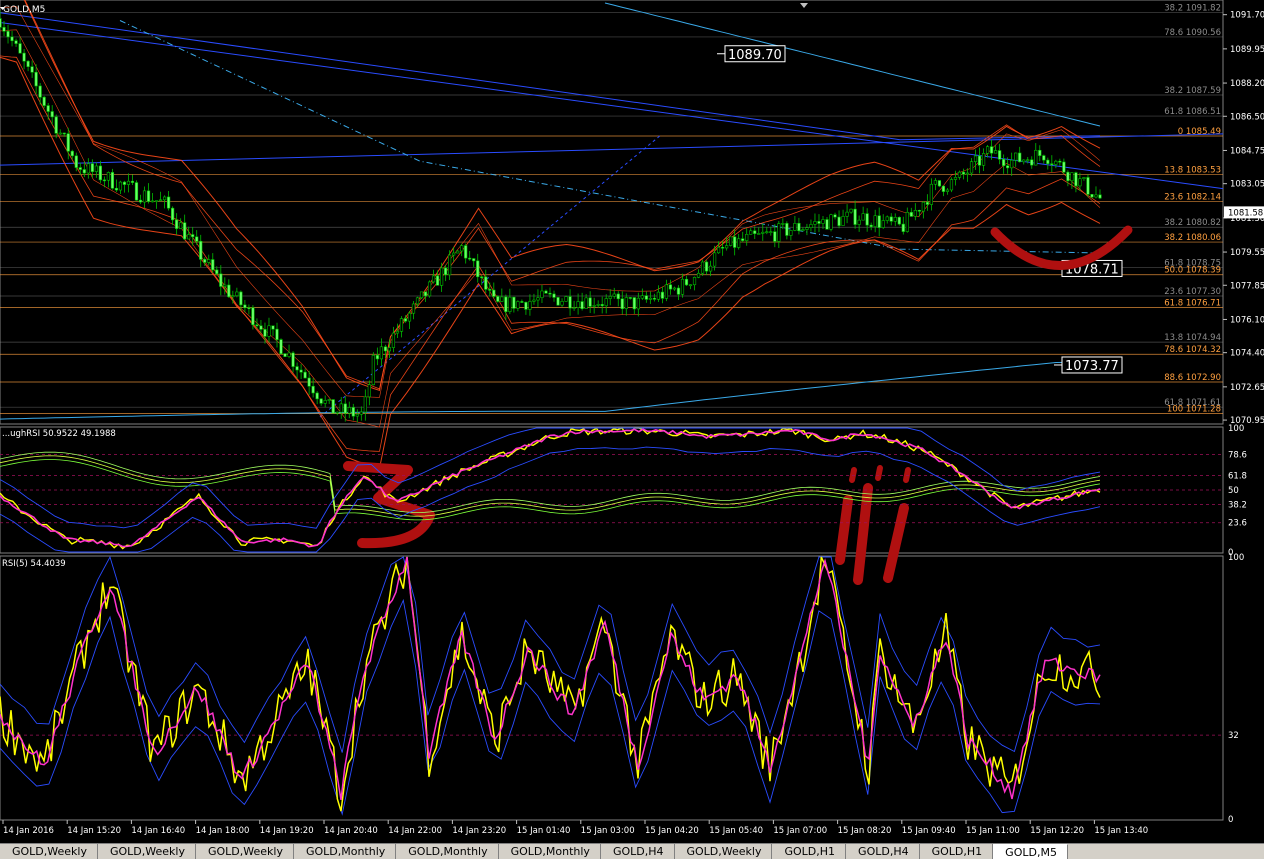 The image size is (1264, 859). I want to click on indicator-1-tick-label: 61.8, so click(1237, 476).